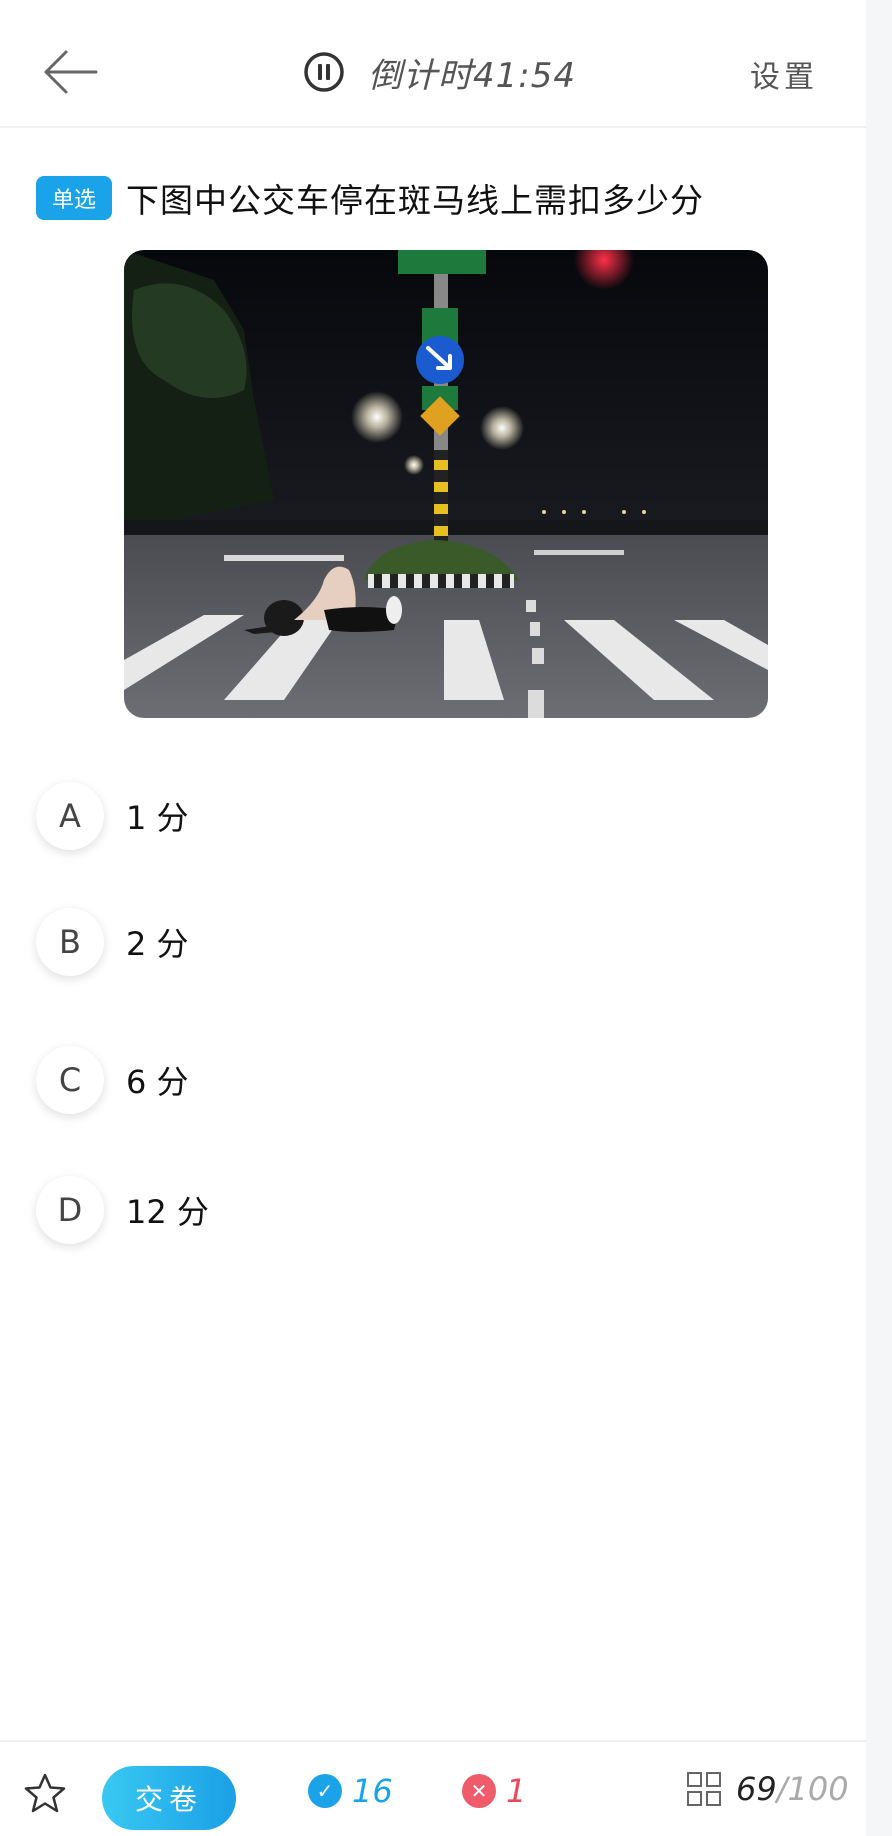 The height and width of the screenshot is (1836, 892). Describe the element at coordinates (350, 1791) in the screenshot. I see `correct-count: ✓ 16` at that location.